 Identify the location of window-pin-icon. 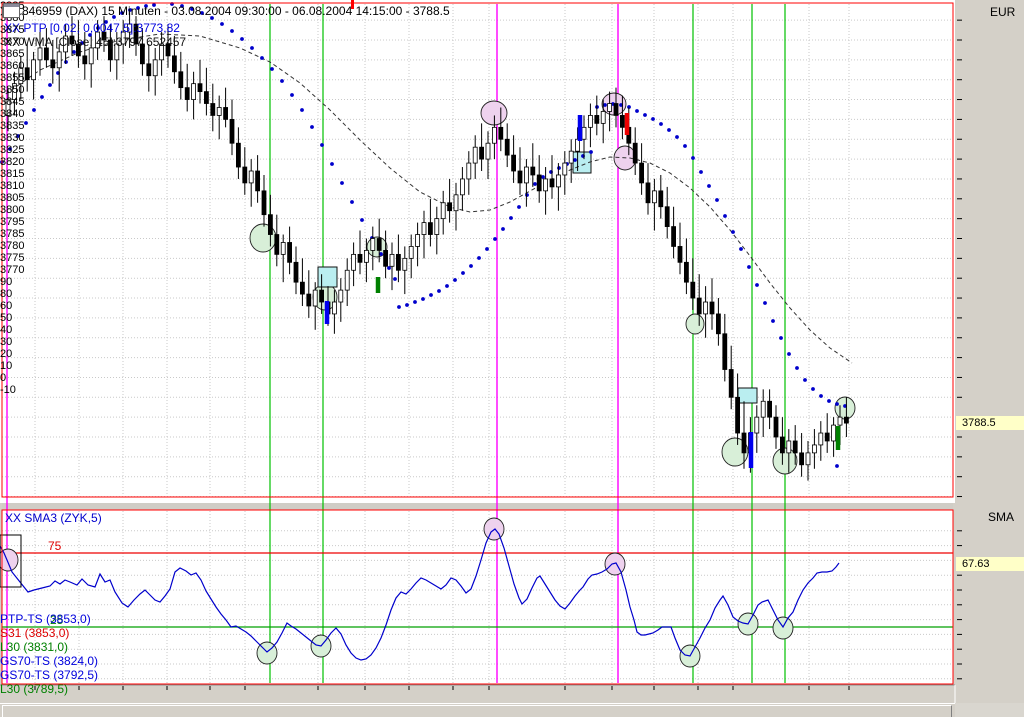
(11, 10).